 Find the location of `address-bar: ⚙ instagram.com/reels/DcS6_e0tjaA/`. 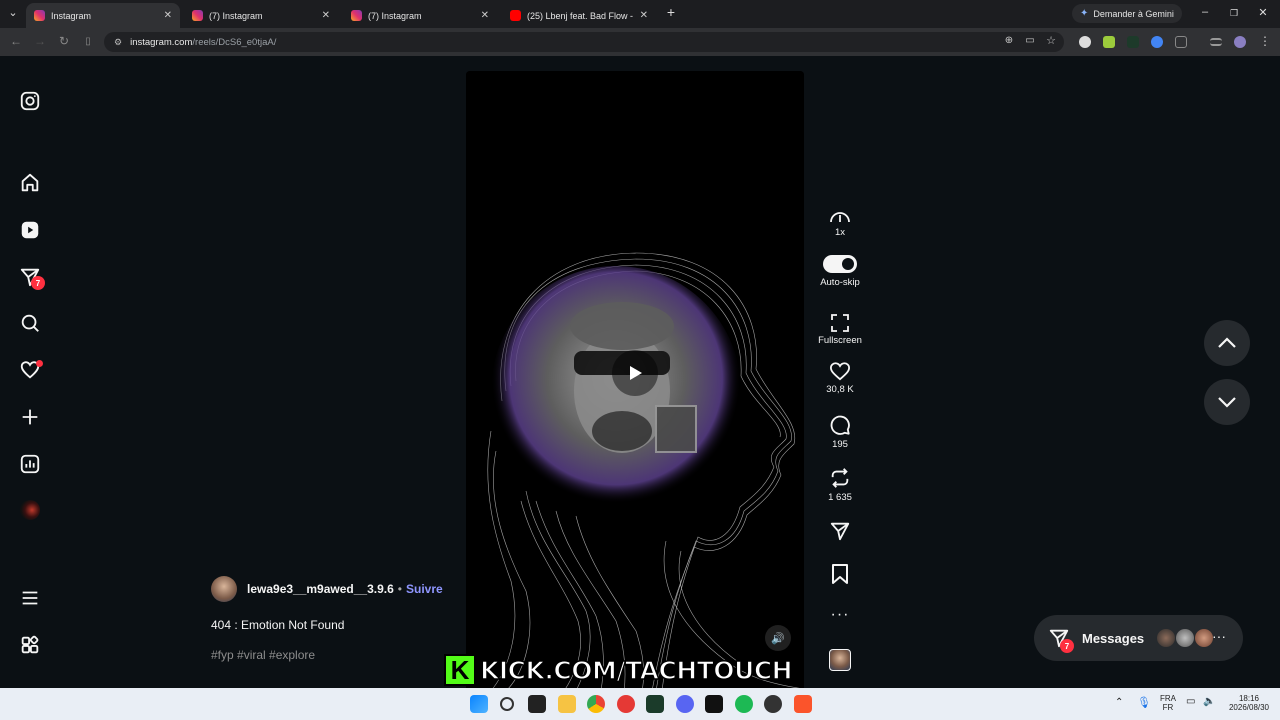

address-bar: ⚙ instagram.com/reels/DcS6_e0tjaA/ is located at coordinates (584, 42).